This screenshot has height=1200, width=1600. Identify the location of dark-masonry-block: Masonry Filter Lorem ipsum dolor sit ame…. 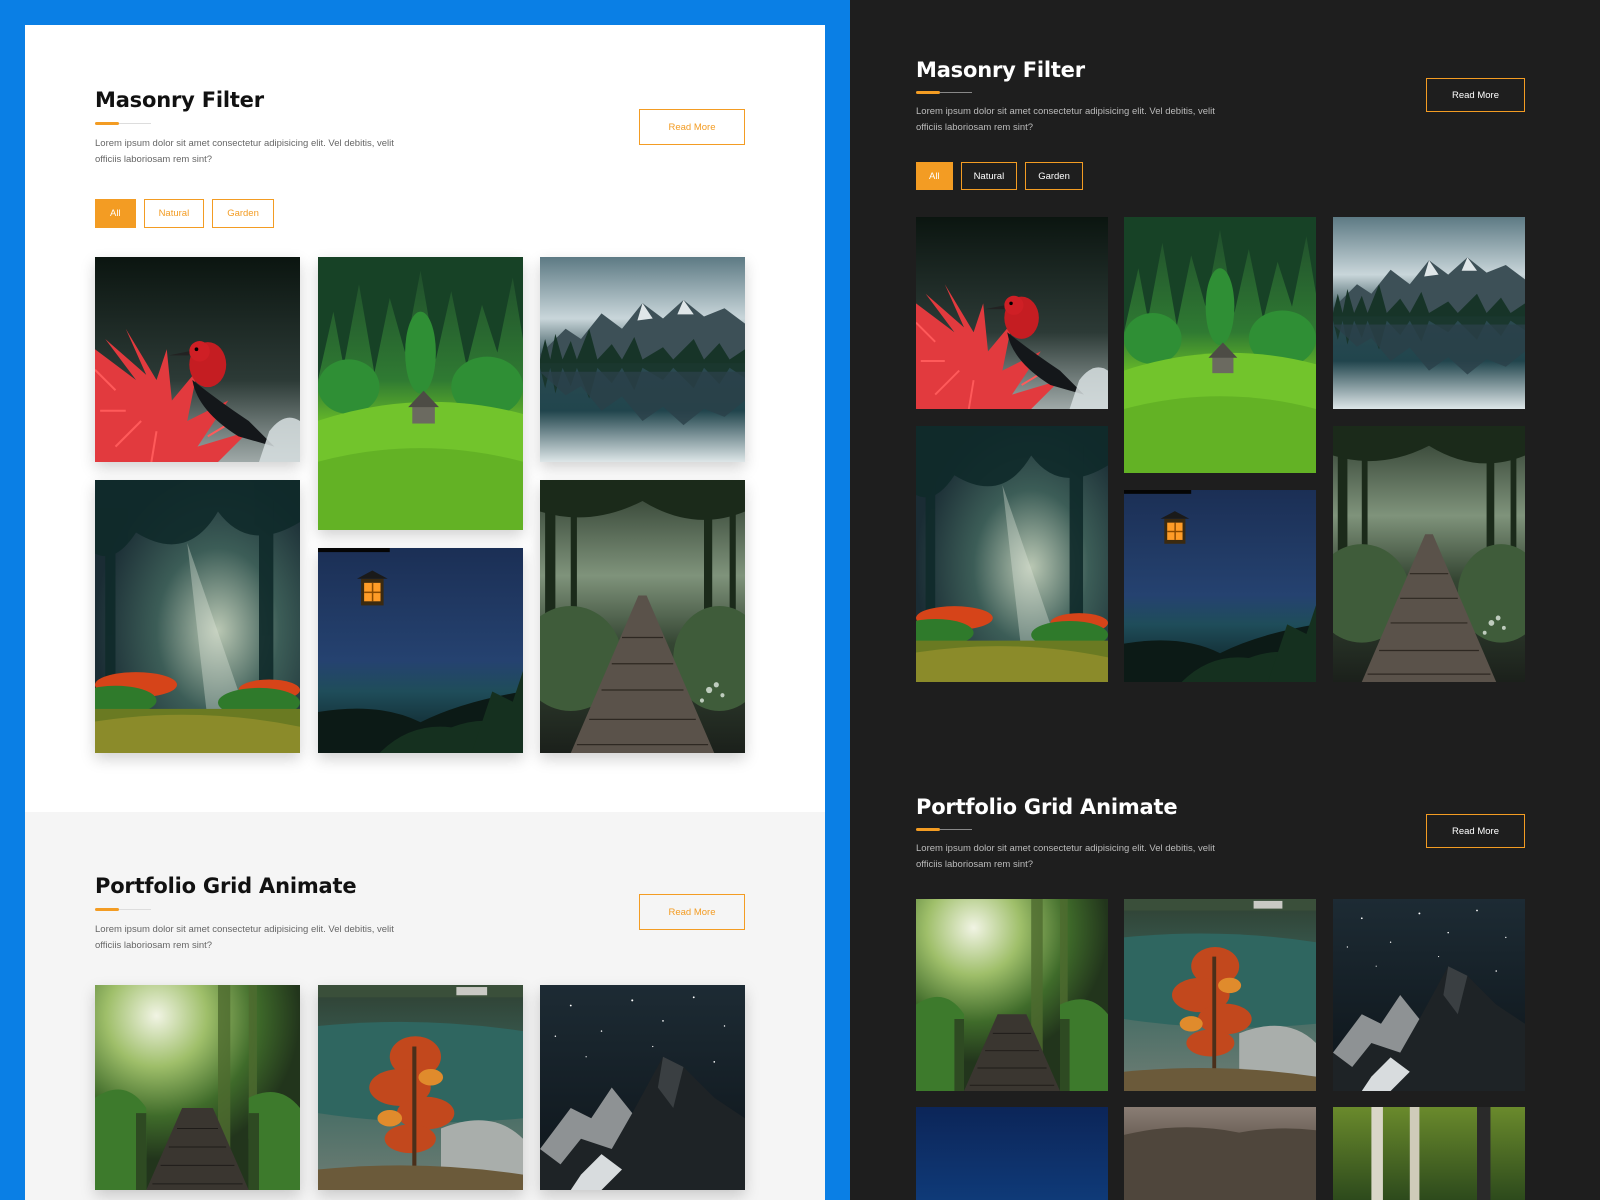
(1221, 128).